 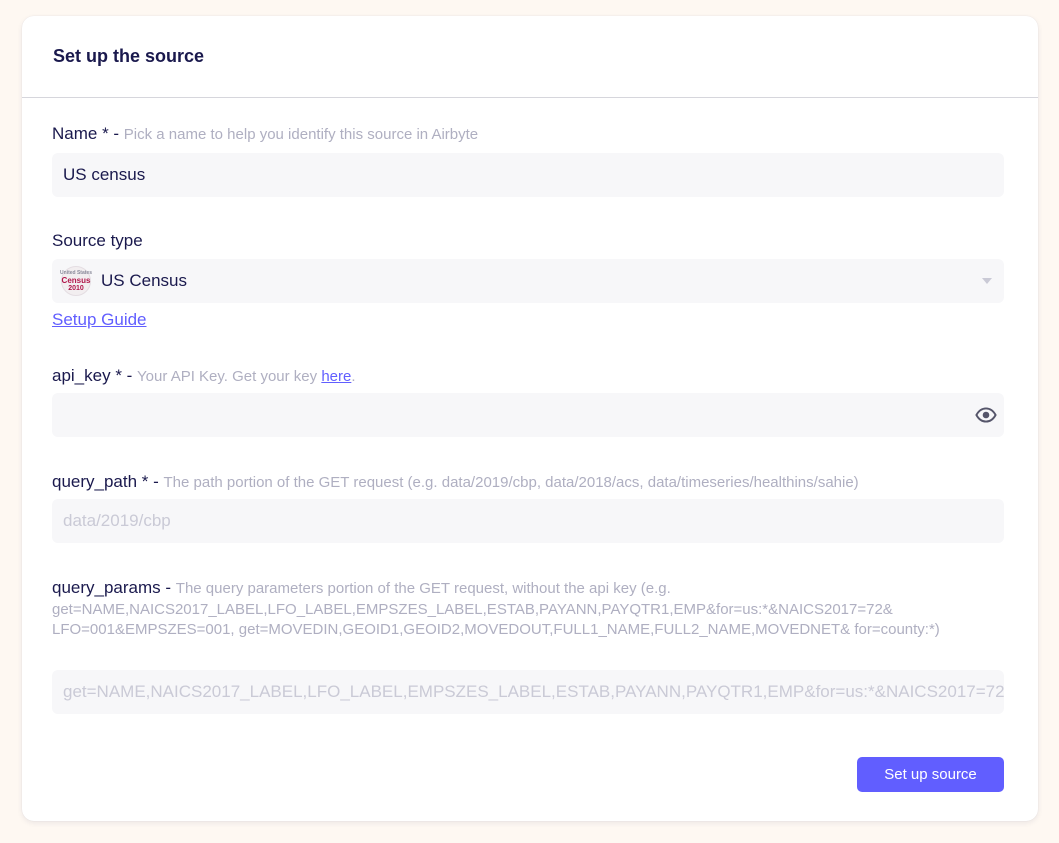 I want to click on setup-guide-link: Setup Guide, so click(x=99, y=320).